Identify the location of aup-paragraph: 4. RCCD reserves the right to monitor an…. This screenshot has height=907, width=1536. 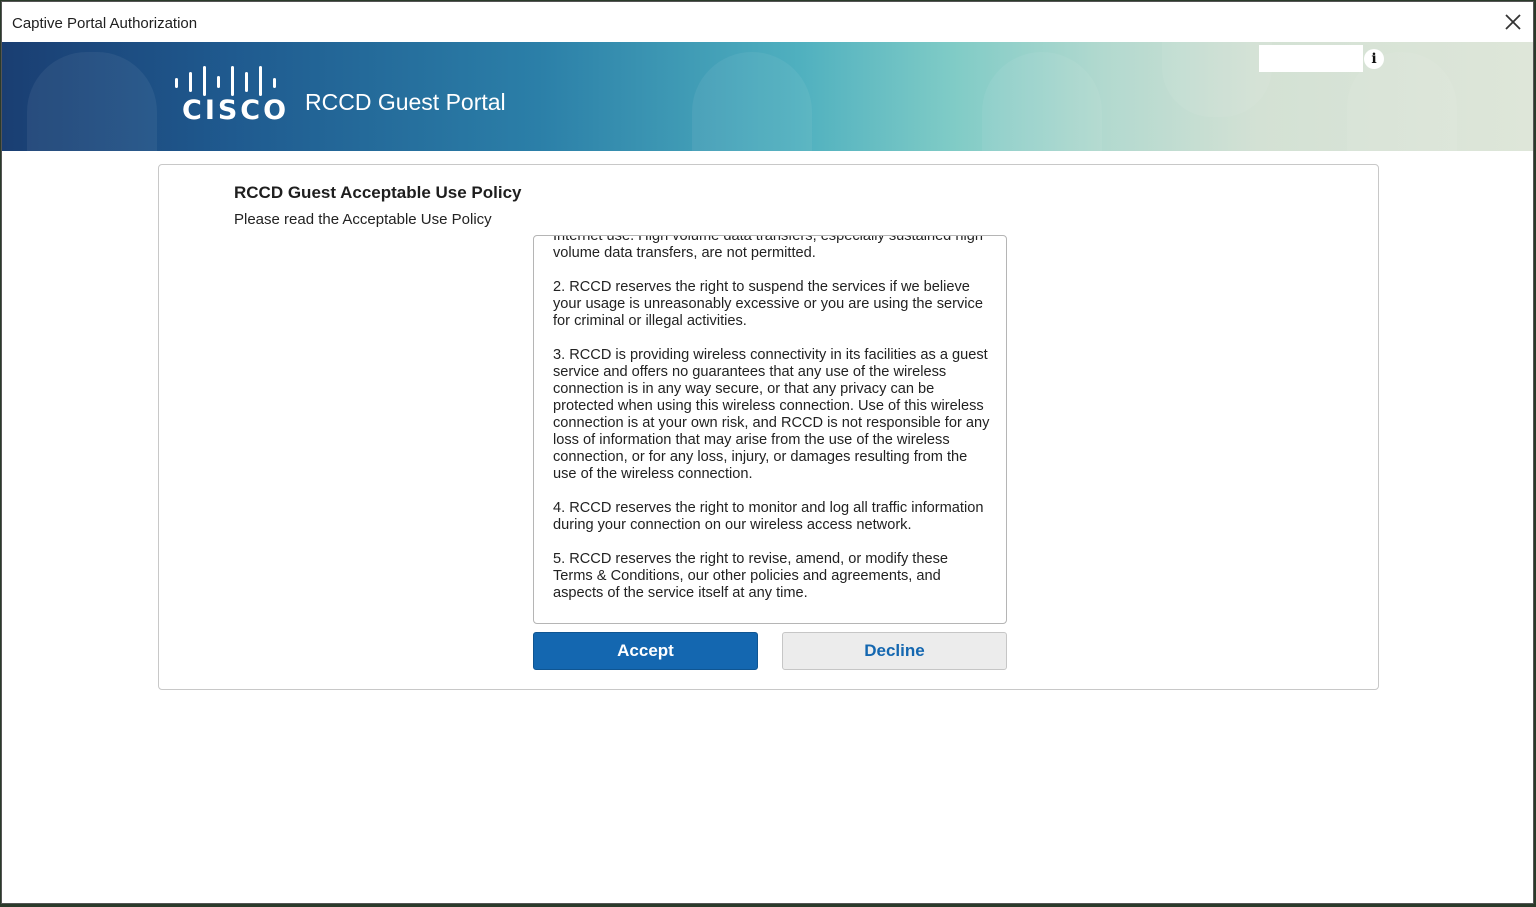
(768, 516).